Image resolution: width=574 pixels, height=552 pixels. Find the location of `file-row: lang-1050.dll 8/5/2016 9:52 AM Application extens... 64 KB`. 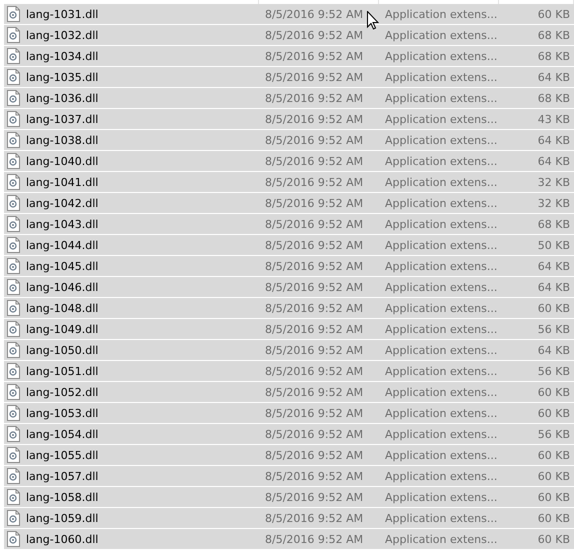

file-row: lang-1050.dll 8/5/2016 9:52 AM Application extens... 64 KB is located at coordinates (289, 350).